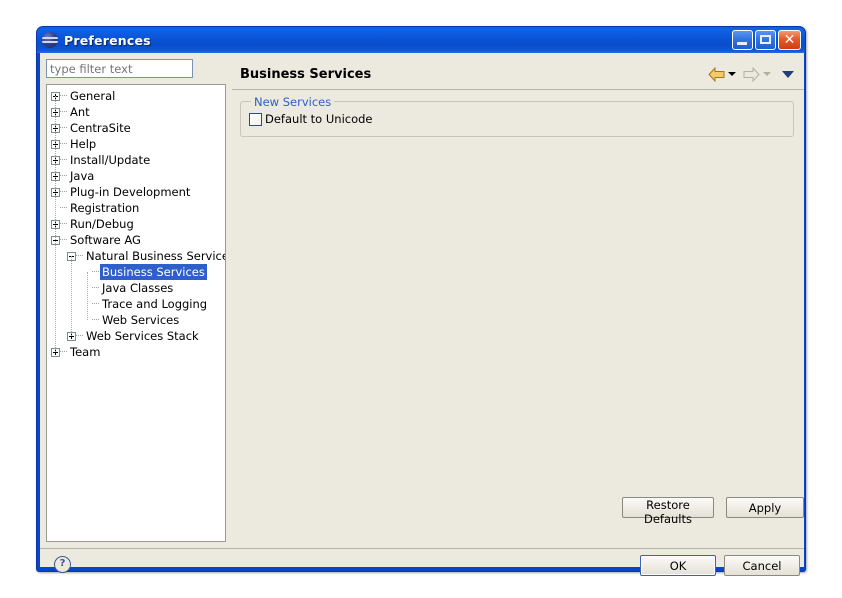 The image size is (842, 598). What do you see at coordinates (105, 240) in the screenshot?
I see `tree-item-label: Software AG` at bounding box center [105, 240].